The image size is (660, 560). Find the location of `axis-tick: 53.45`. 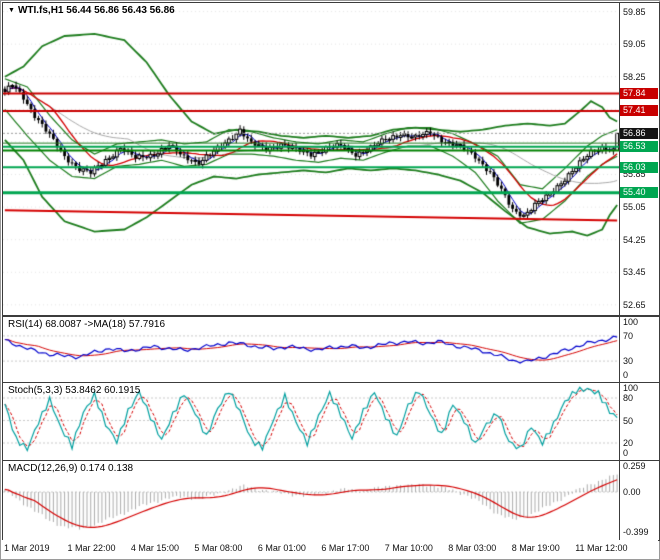

axis-tick: 53.45 is located at coordinates (634, 272).